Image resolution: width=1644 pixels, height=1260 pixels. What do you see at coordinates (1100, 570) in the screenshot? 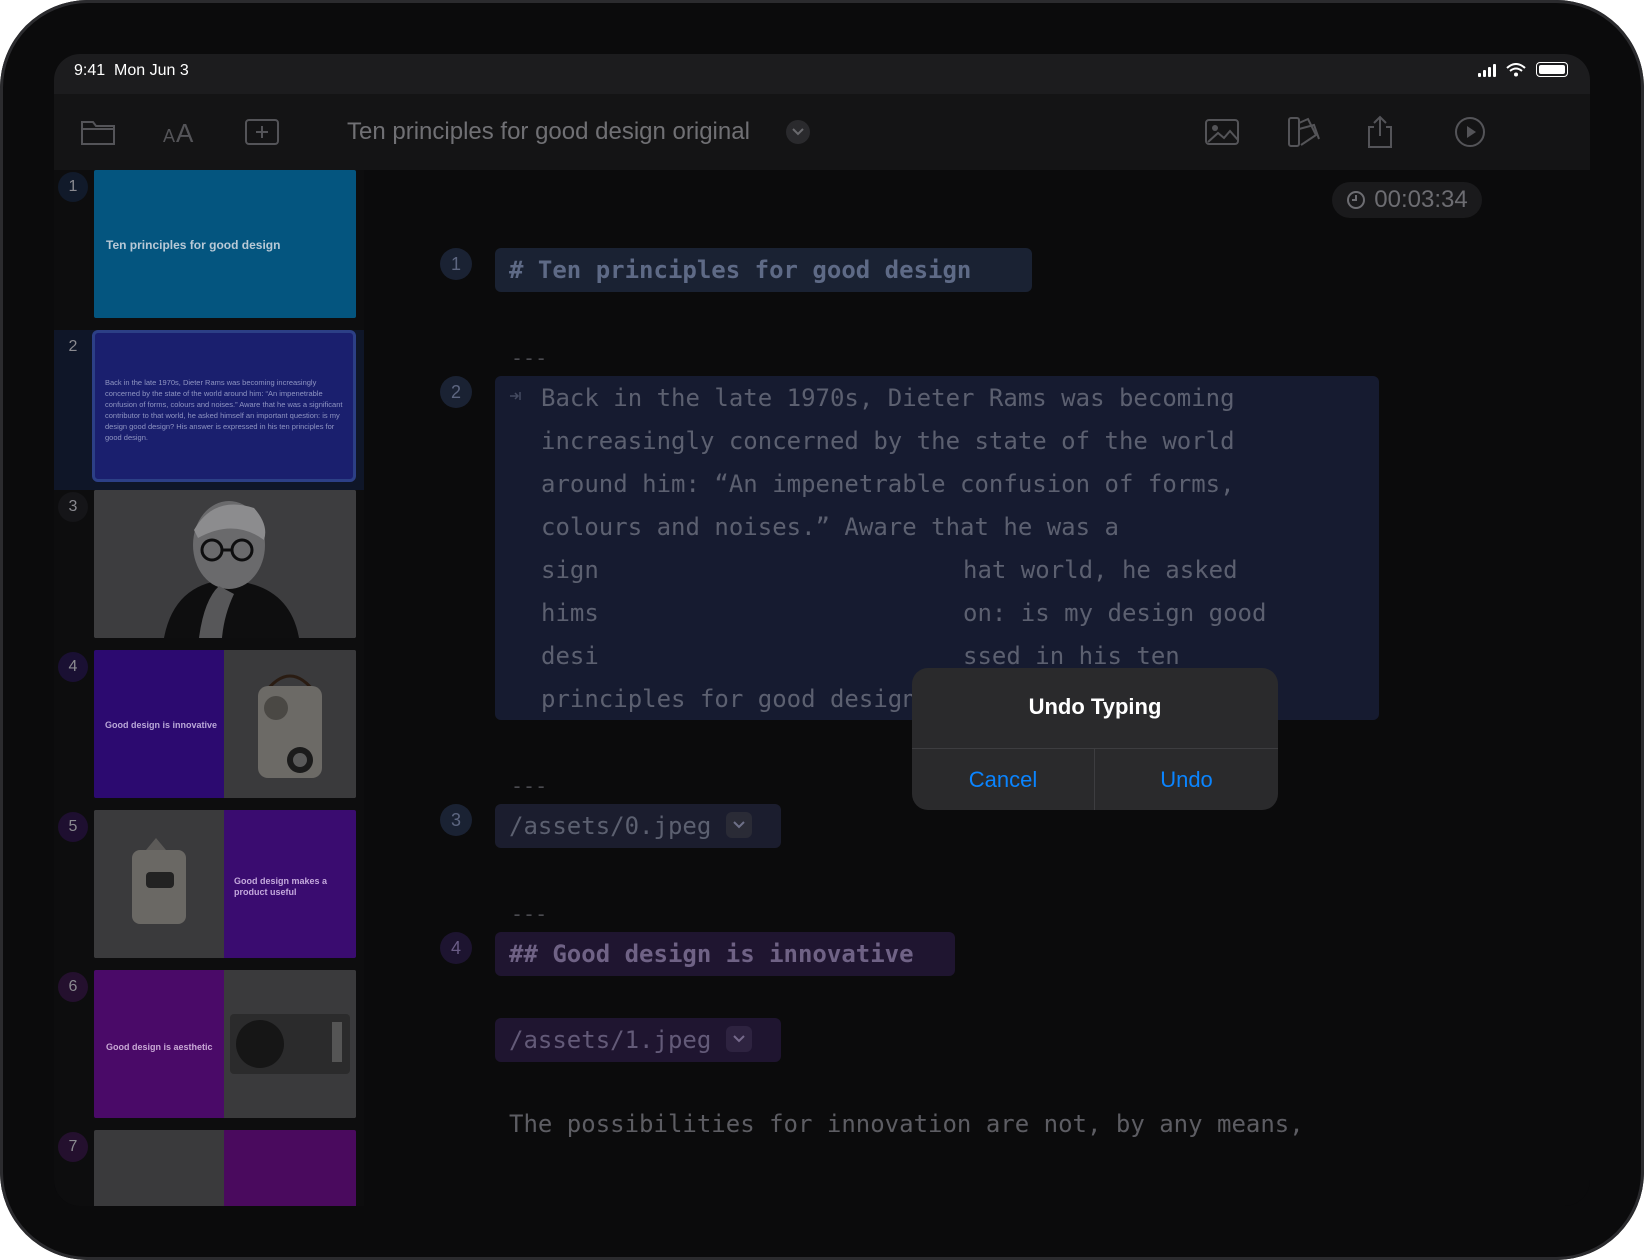
I see `paragraph-line: hat world, he asked` at bounding box center [1100, 570].